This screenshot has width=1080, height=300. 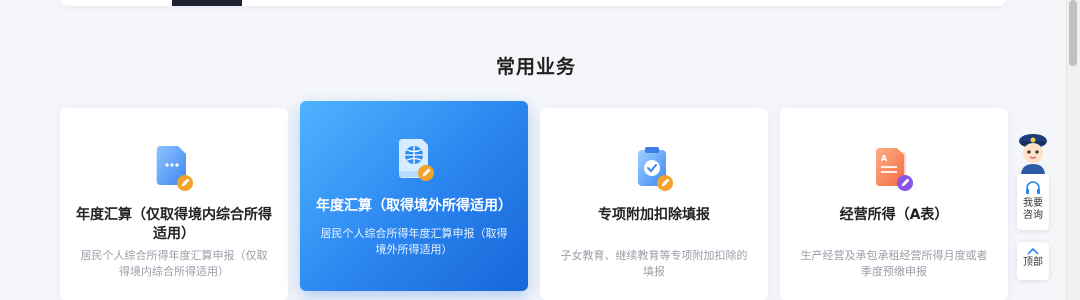 I want to click on card-desc: 生产经营及承包承租经营所得月度或者季度预缴申报, so click(x=894, y=263).